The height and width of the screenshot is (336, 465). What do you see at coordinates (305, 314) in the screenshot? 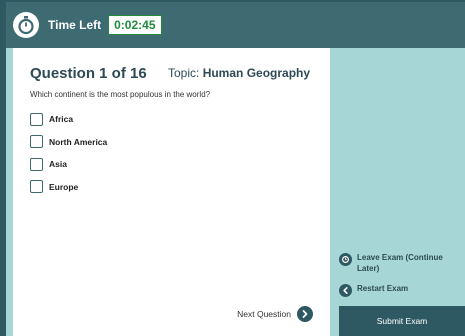
I see `chevron-right-icon` at bounding box center [305, 314].